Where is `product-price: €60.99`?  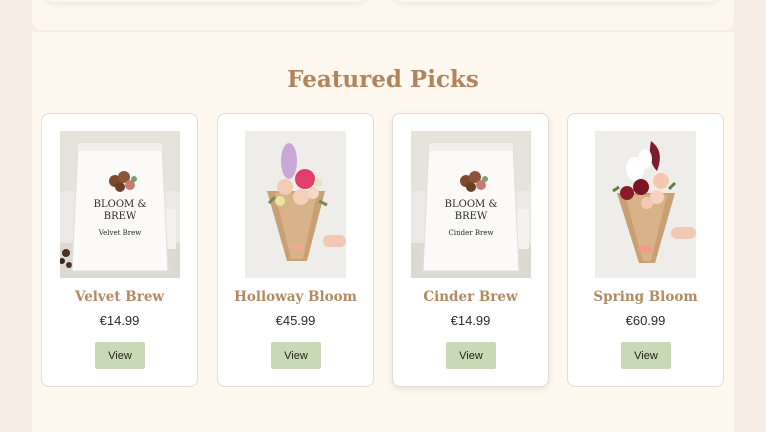 product-price: €60.99 is located at coordinates (645, 320).